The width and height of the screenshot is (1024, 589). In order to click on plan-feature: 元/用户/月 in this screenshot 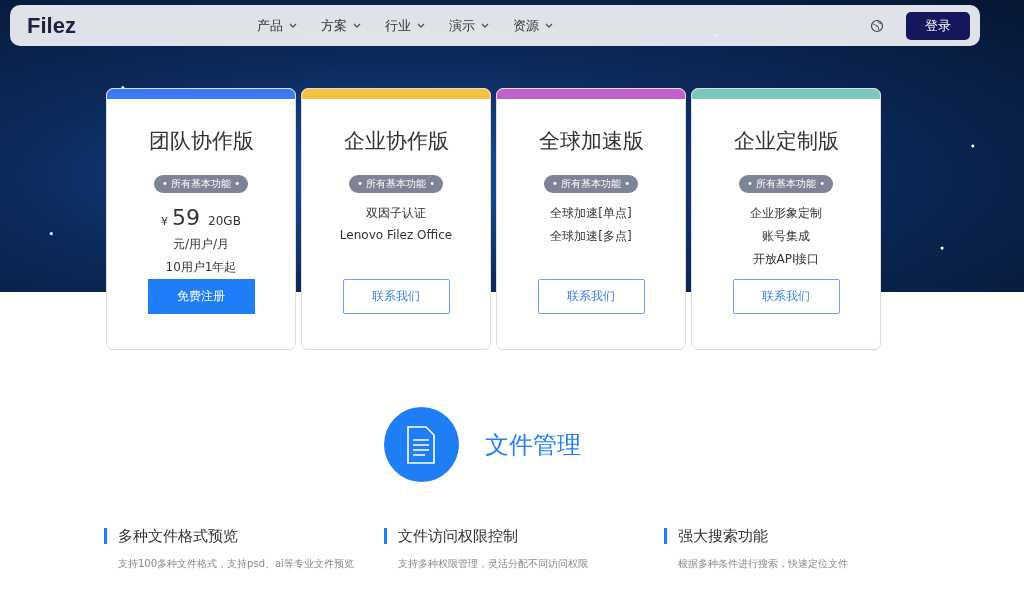, I will do `click(201, 244)`.